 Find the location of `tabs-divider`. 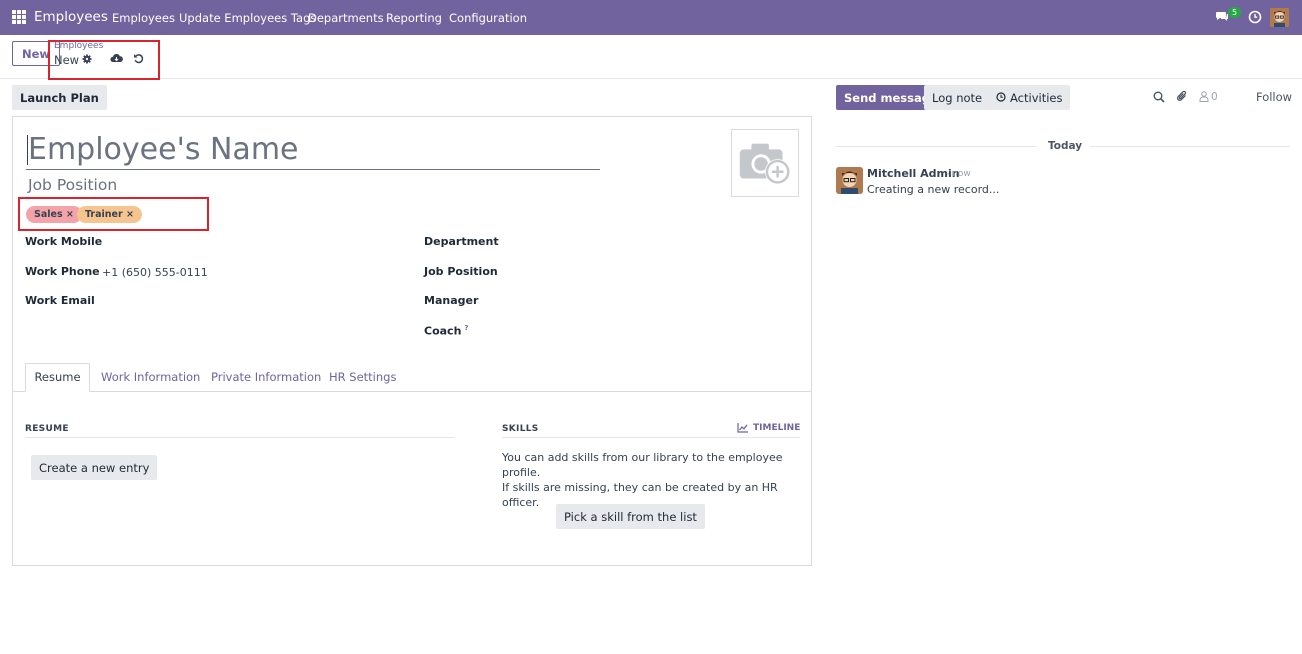

tabs-divider is located at coordinates (412, 391).